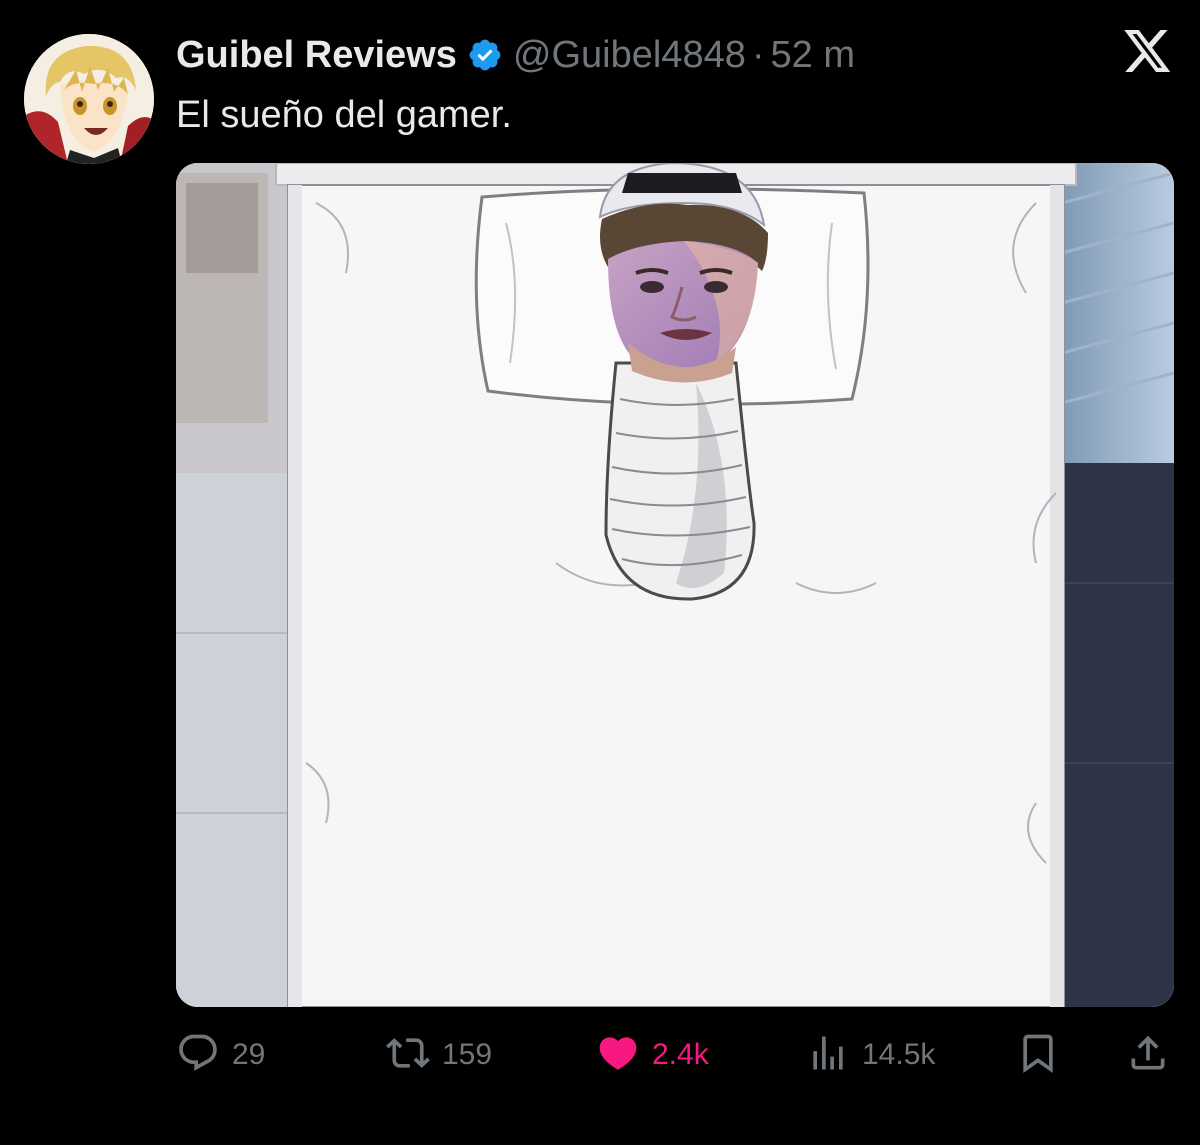 The height and width of the screenshot is (1145, 1200). I want to click on like-count: 2.4k, so click(680, 1054).